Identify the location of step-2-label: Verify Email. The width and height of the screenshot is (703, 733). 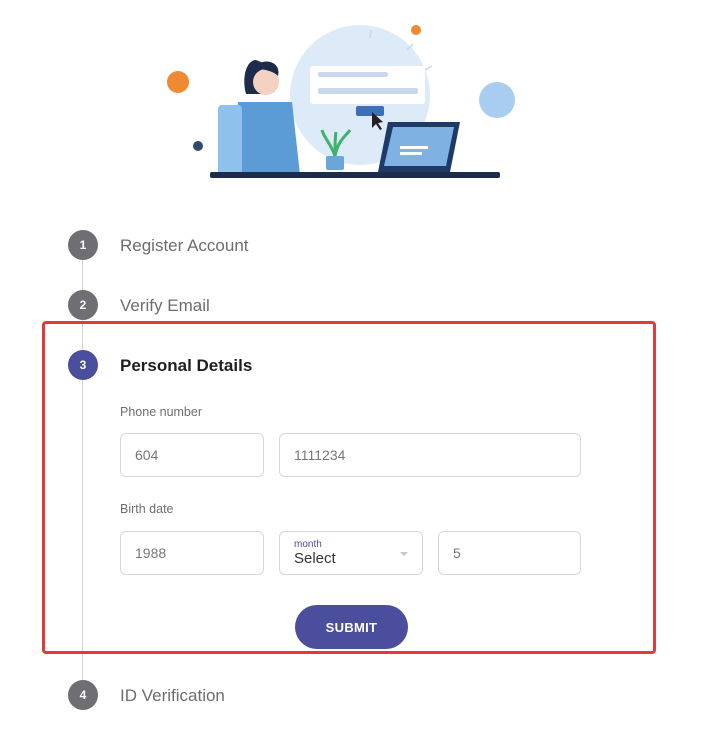
(165, 306).